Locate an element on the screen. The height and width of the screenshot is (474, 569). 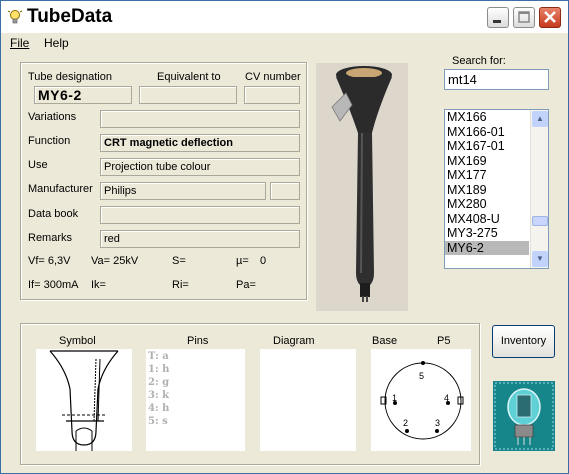
search-input is located at coordinates (496, 79).